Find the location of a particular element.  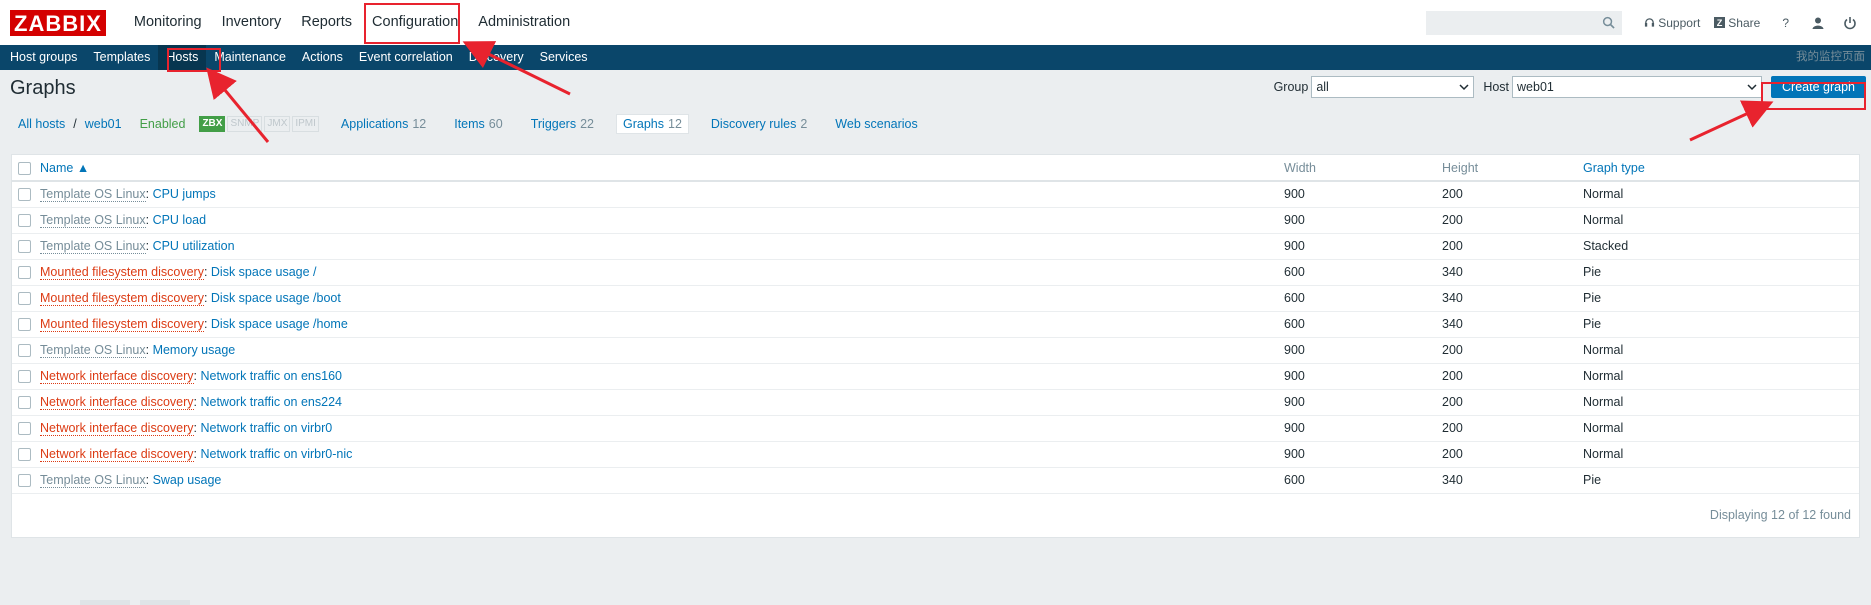

help-link: ? is located at coordinates (1785, 23).